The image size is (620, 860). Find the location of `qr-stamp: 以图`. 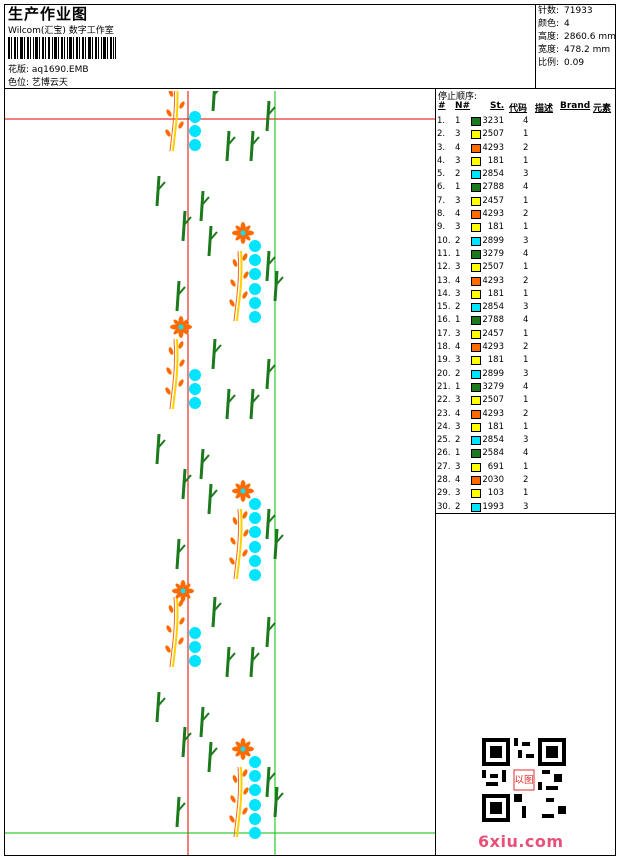

qr-stamp: 以图 is located at coordinates (523, 780).